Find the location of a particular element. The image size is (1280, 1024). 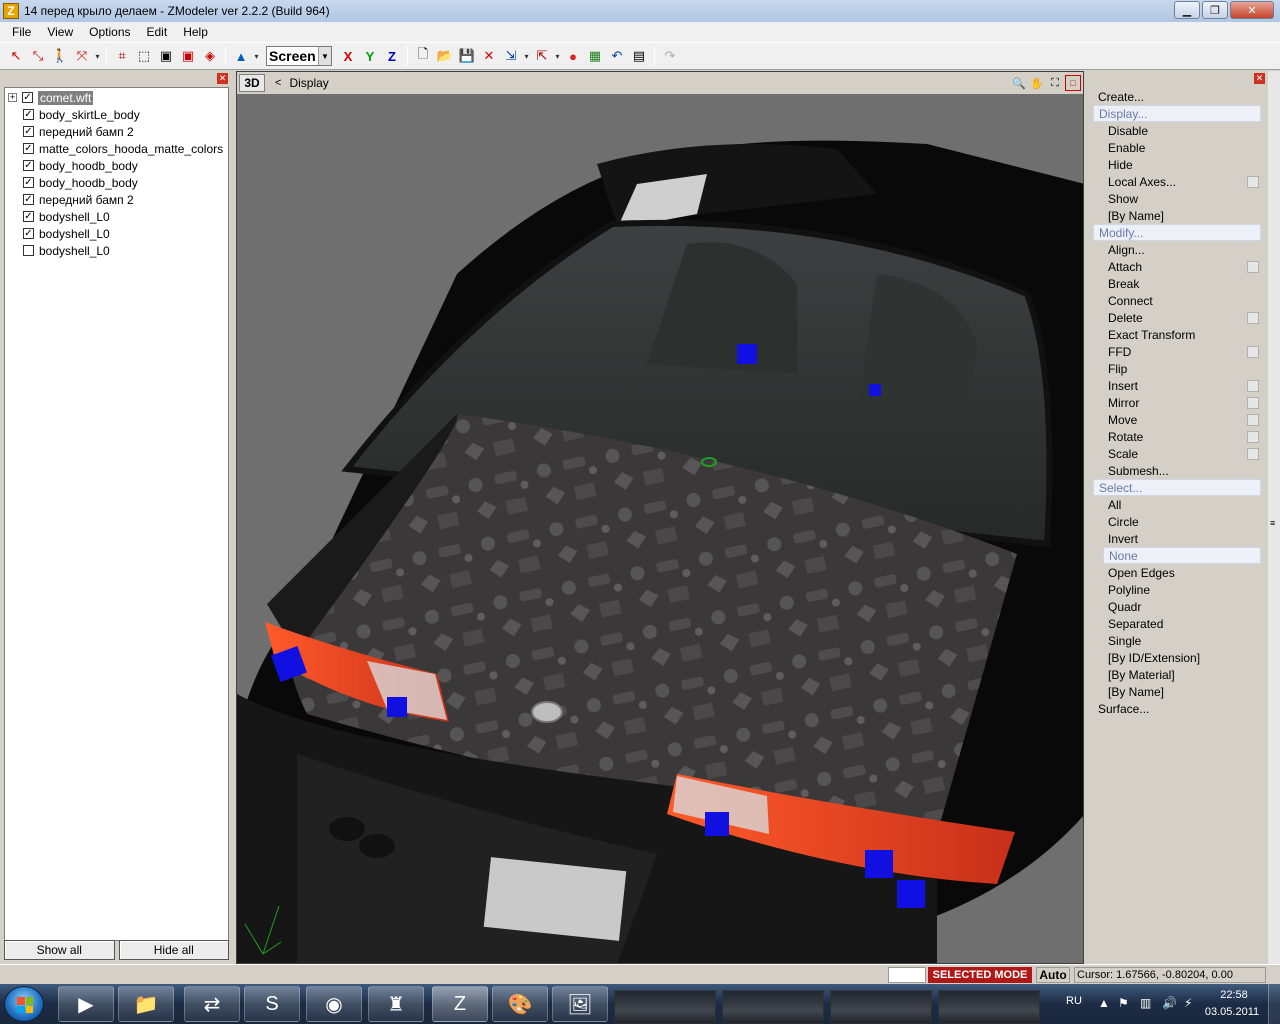

command-show: Show is located at coordinates (1177, 198).